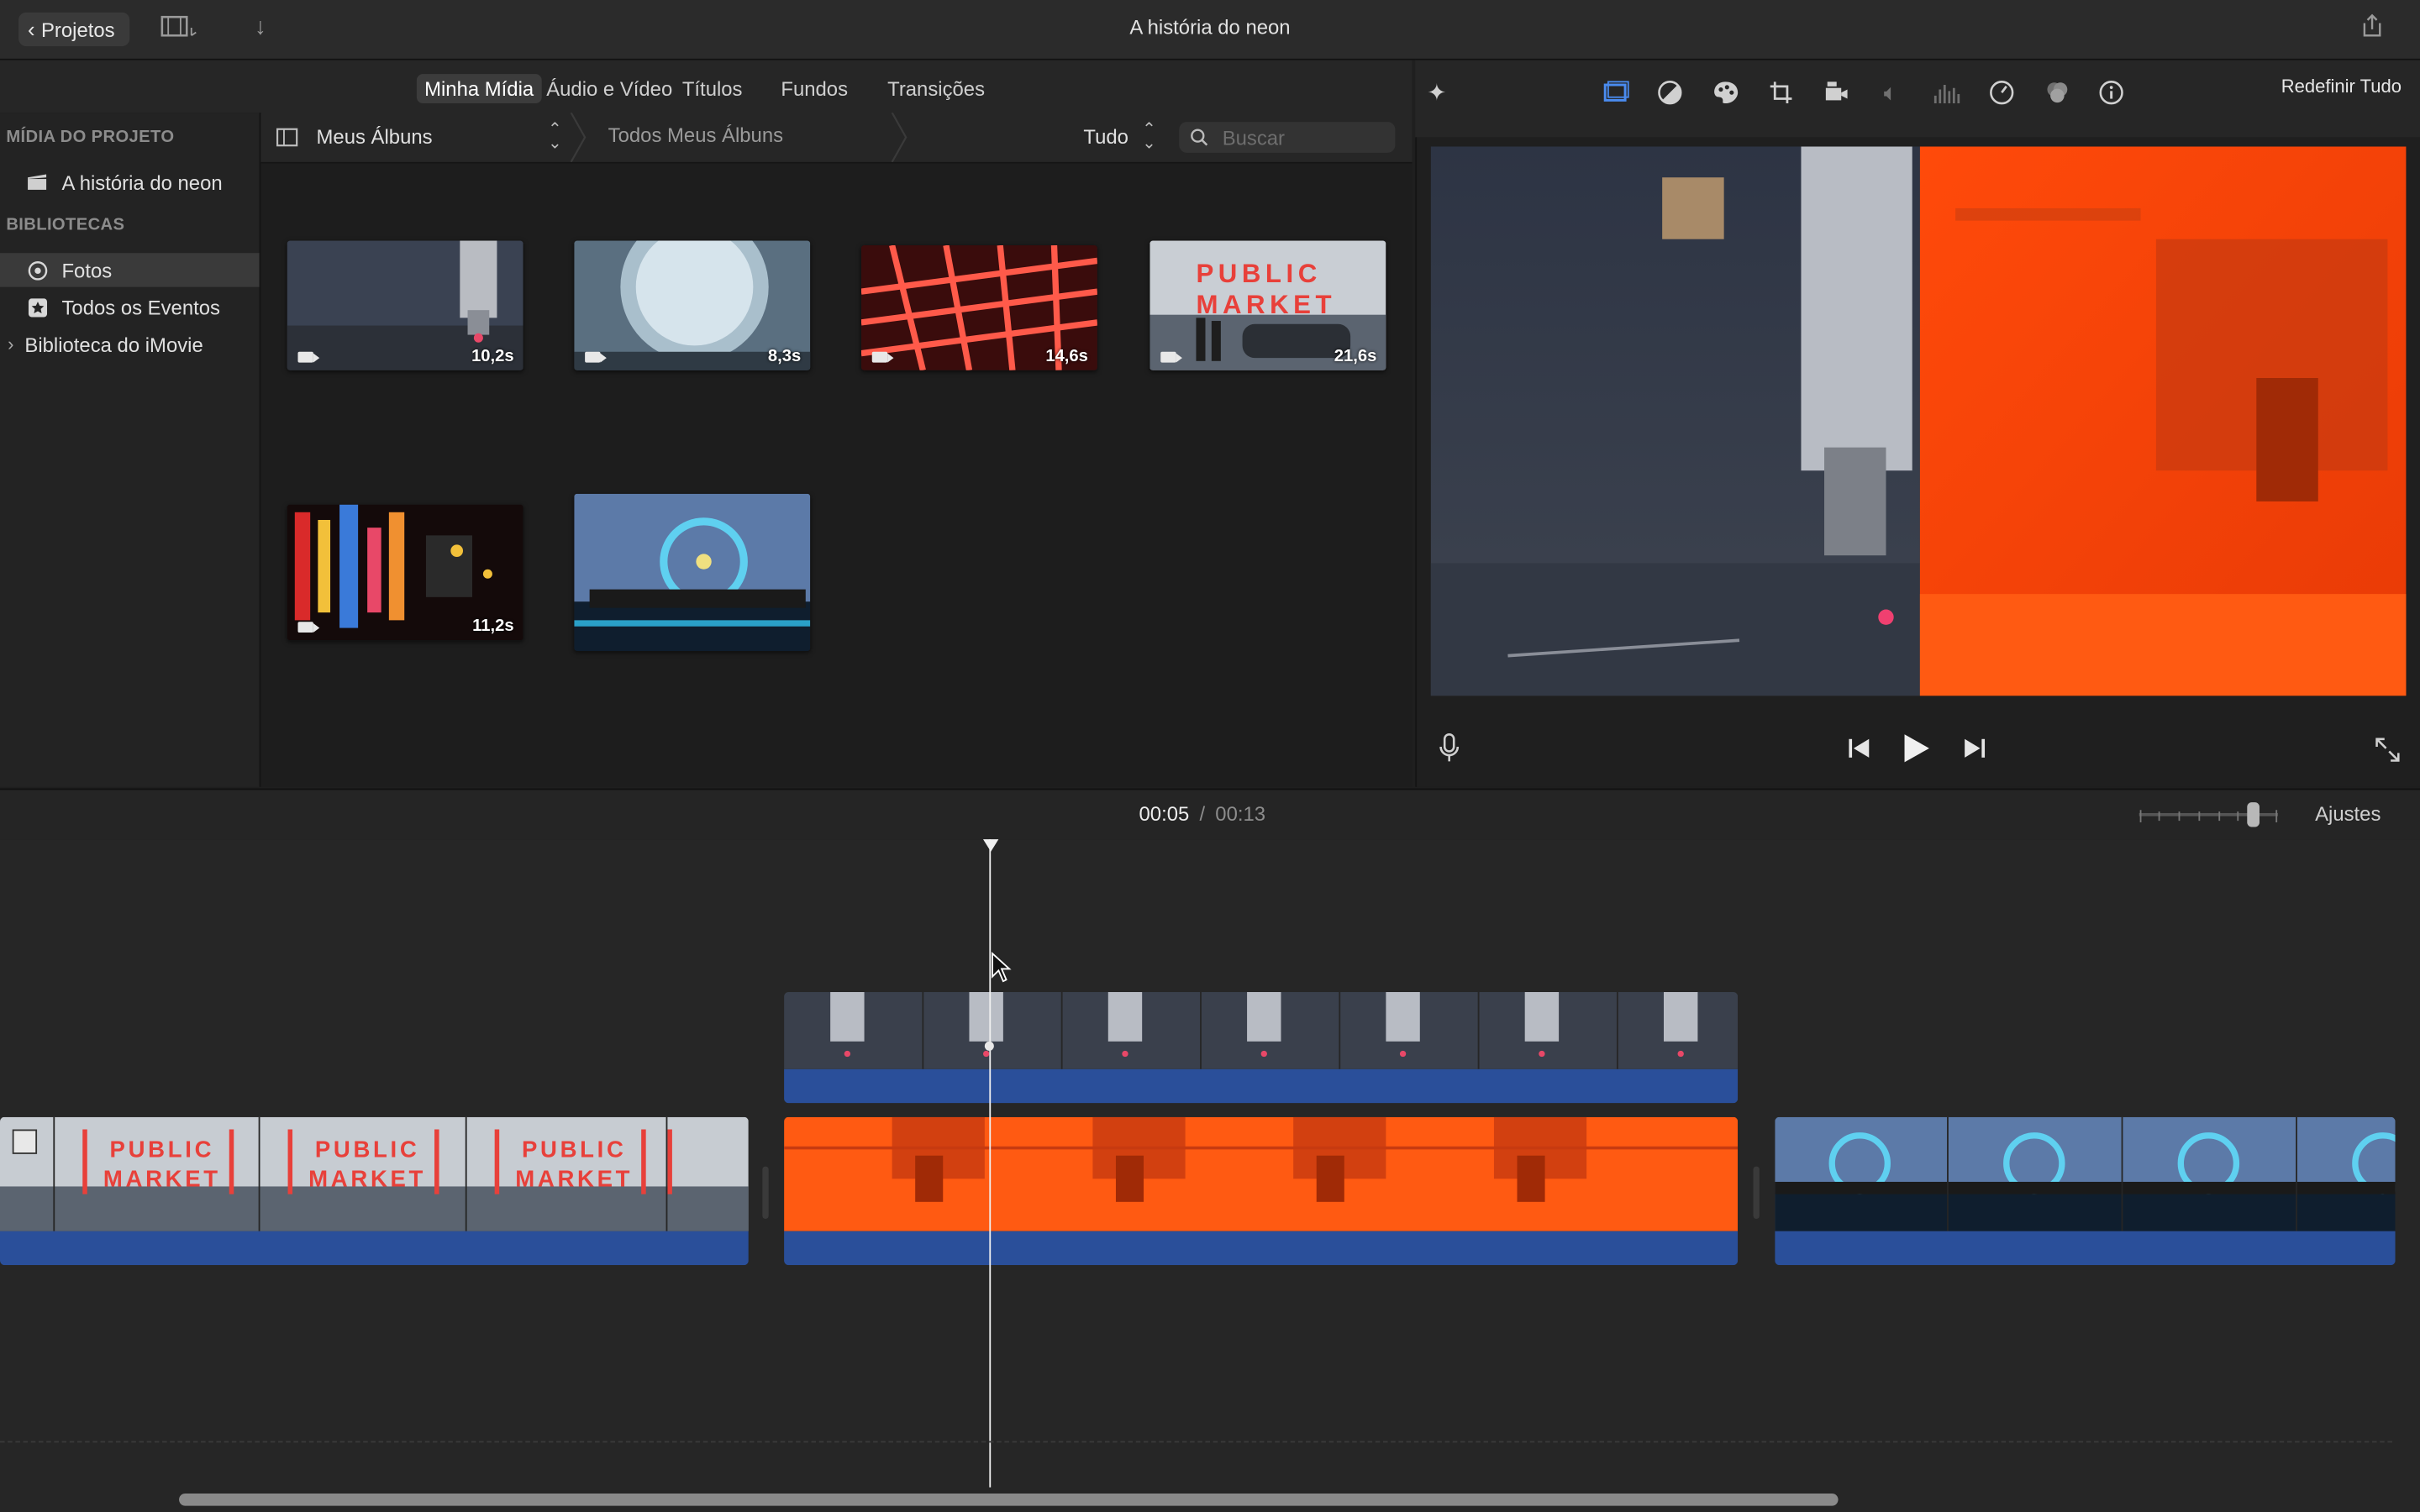 Image resolution: width=2420 pixels, height=1512 pixels. I want to click on media-thumbnail, so click(692, 572).